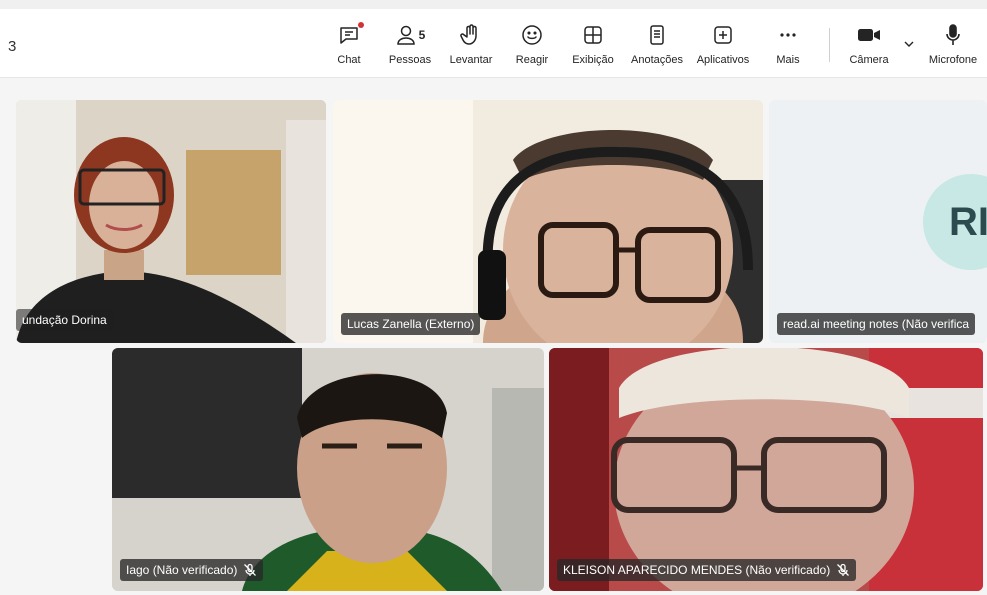  I want to click on video-tile: undação Dorina, so click(171, 221).